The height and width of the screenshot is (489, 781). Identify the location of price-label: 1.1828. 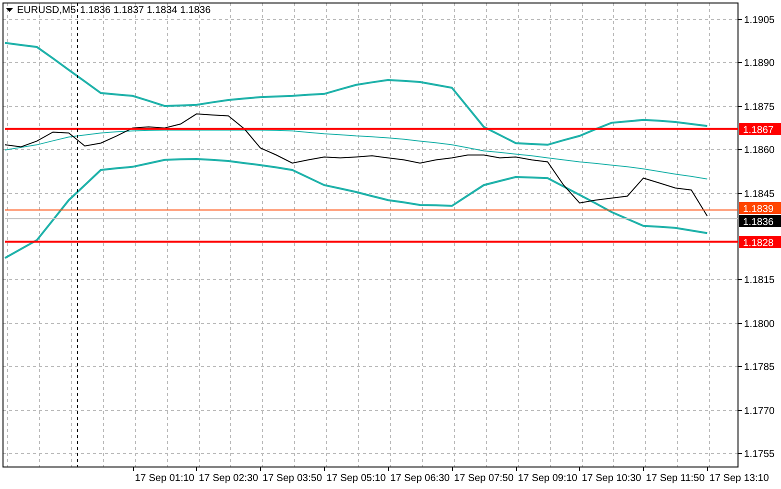
(760, 242).